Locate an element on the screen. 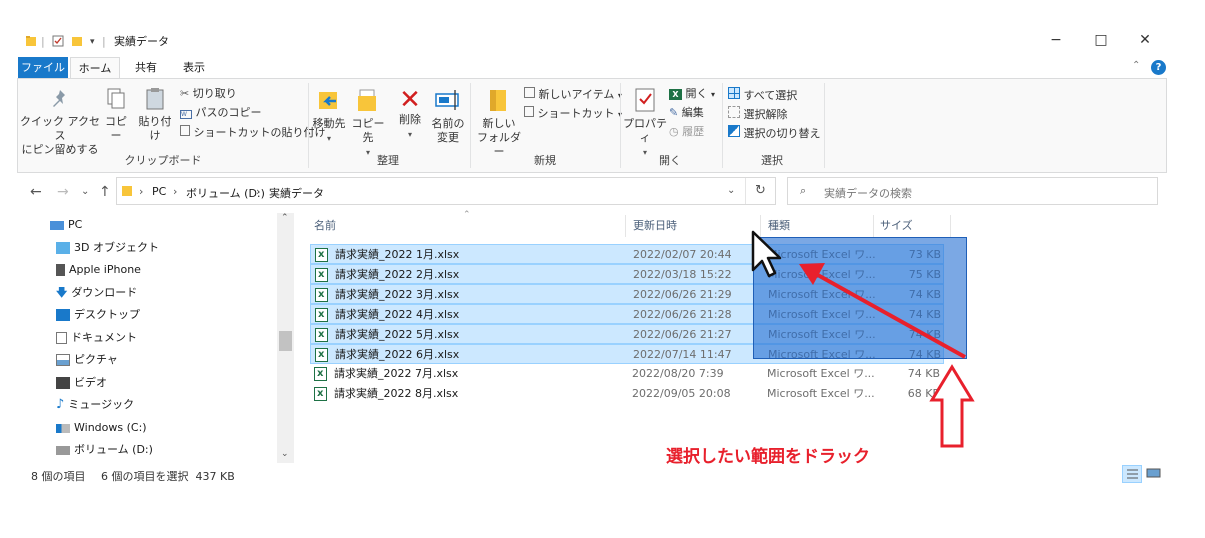 This screenshot has width=1205, height=538. select-all-button: すべて選択 is located at coordinates (762, 95).